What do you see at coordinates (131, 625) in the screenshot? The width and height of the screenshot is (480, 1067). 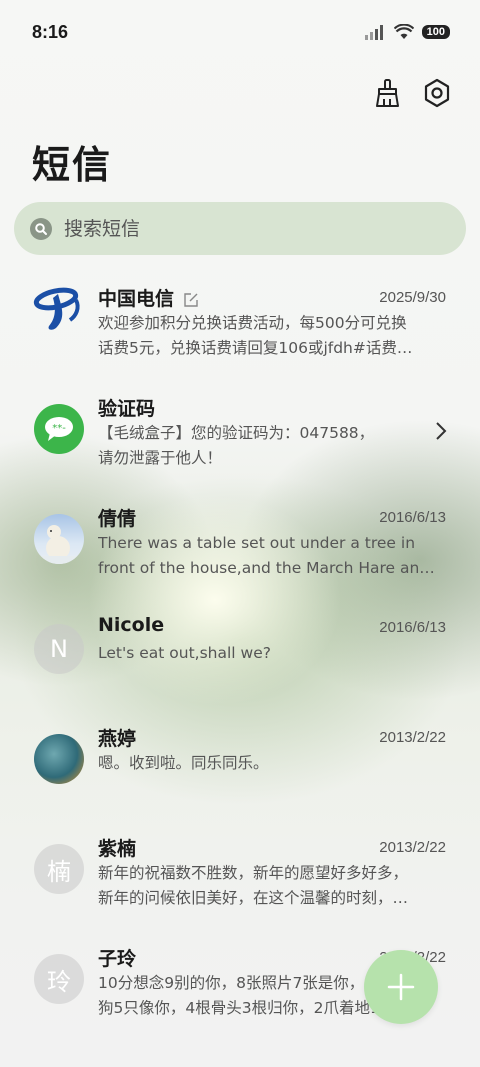 I see `contact-name: Nicole` at bounding box center [131, 625].